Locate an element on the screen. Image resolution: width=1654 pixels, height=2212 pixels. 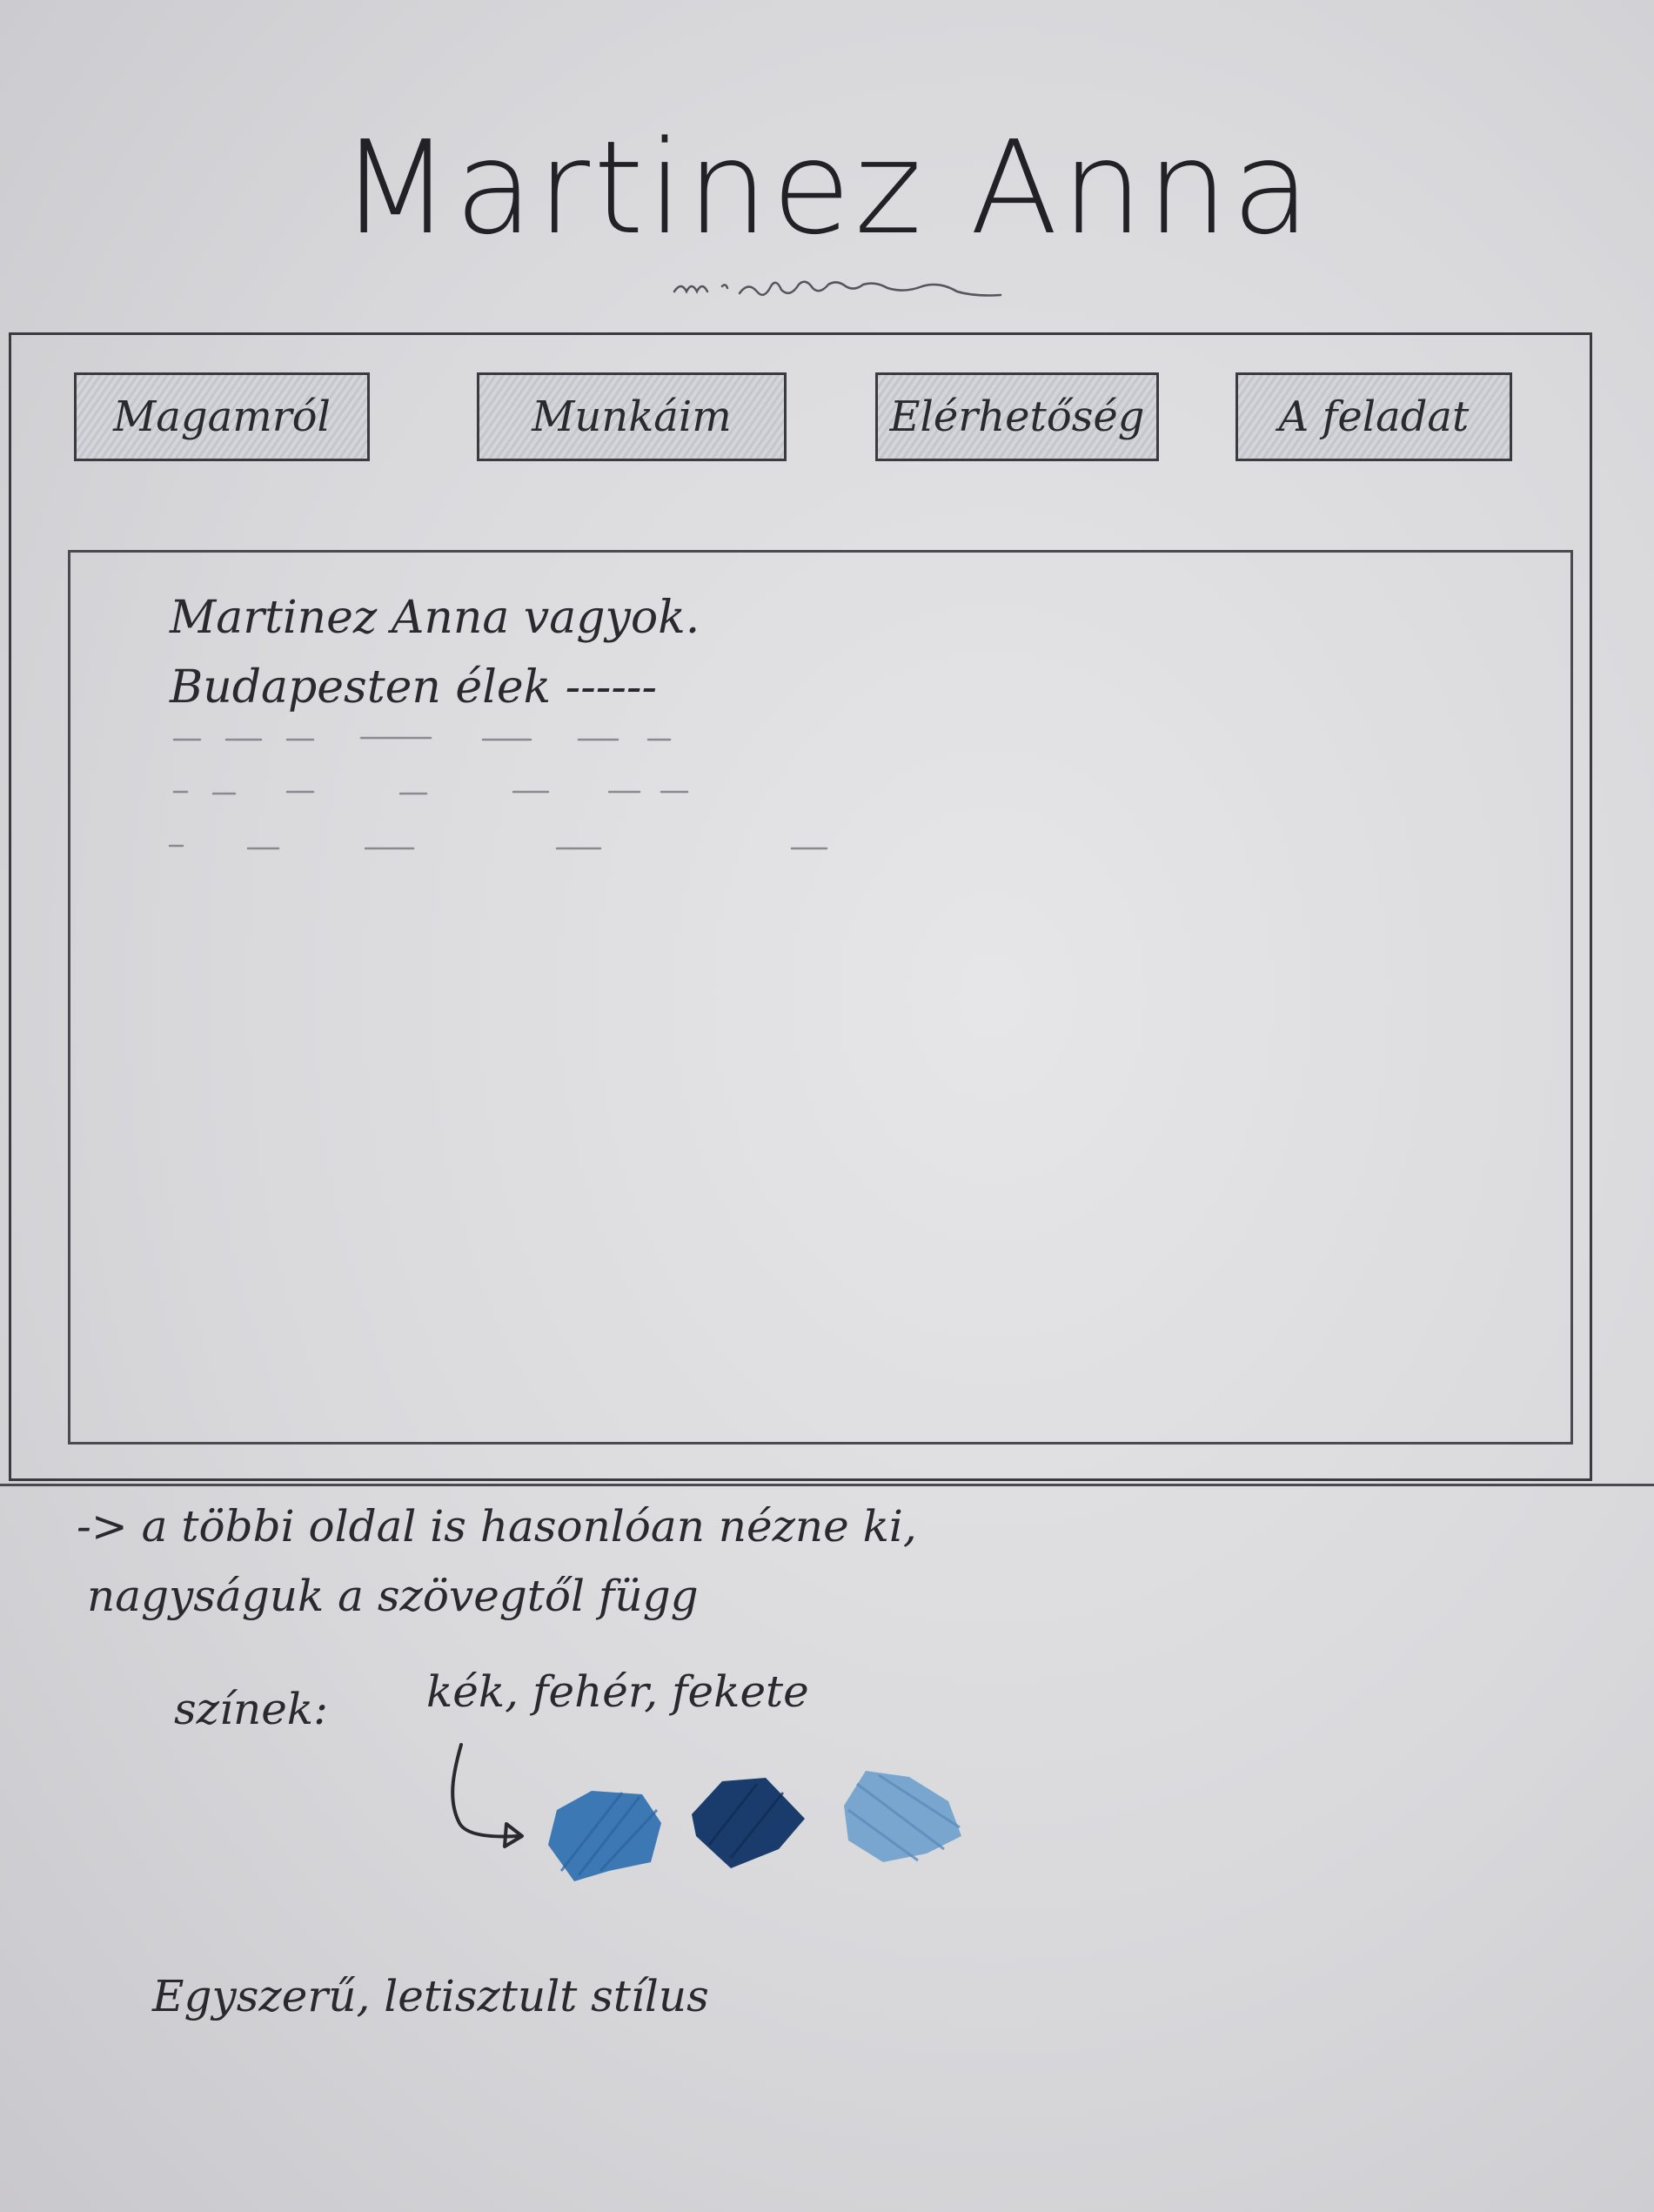
section-divider is located at coordinates (827, 1485).